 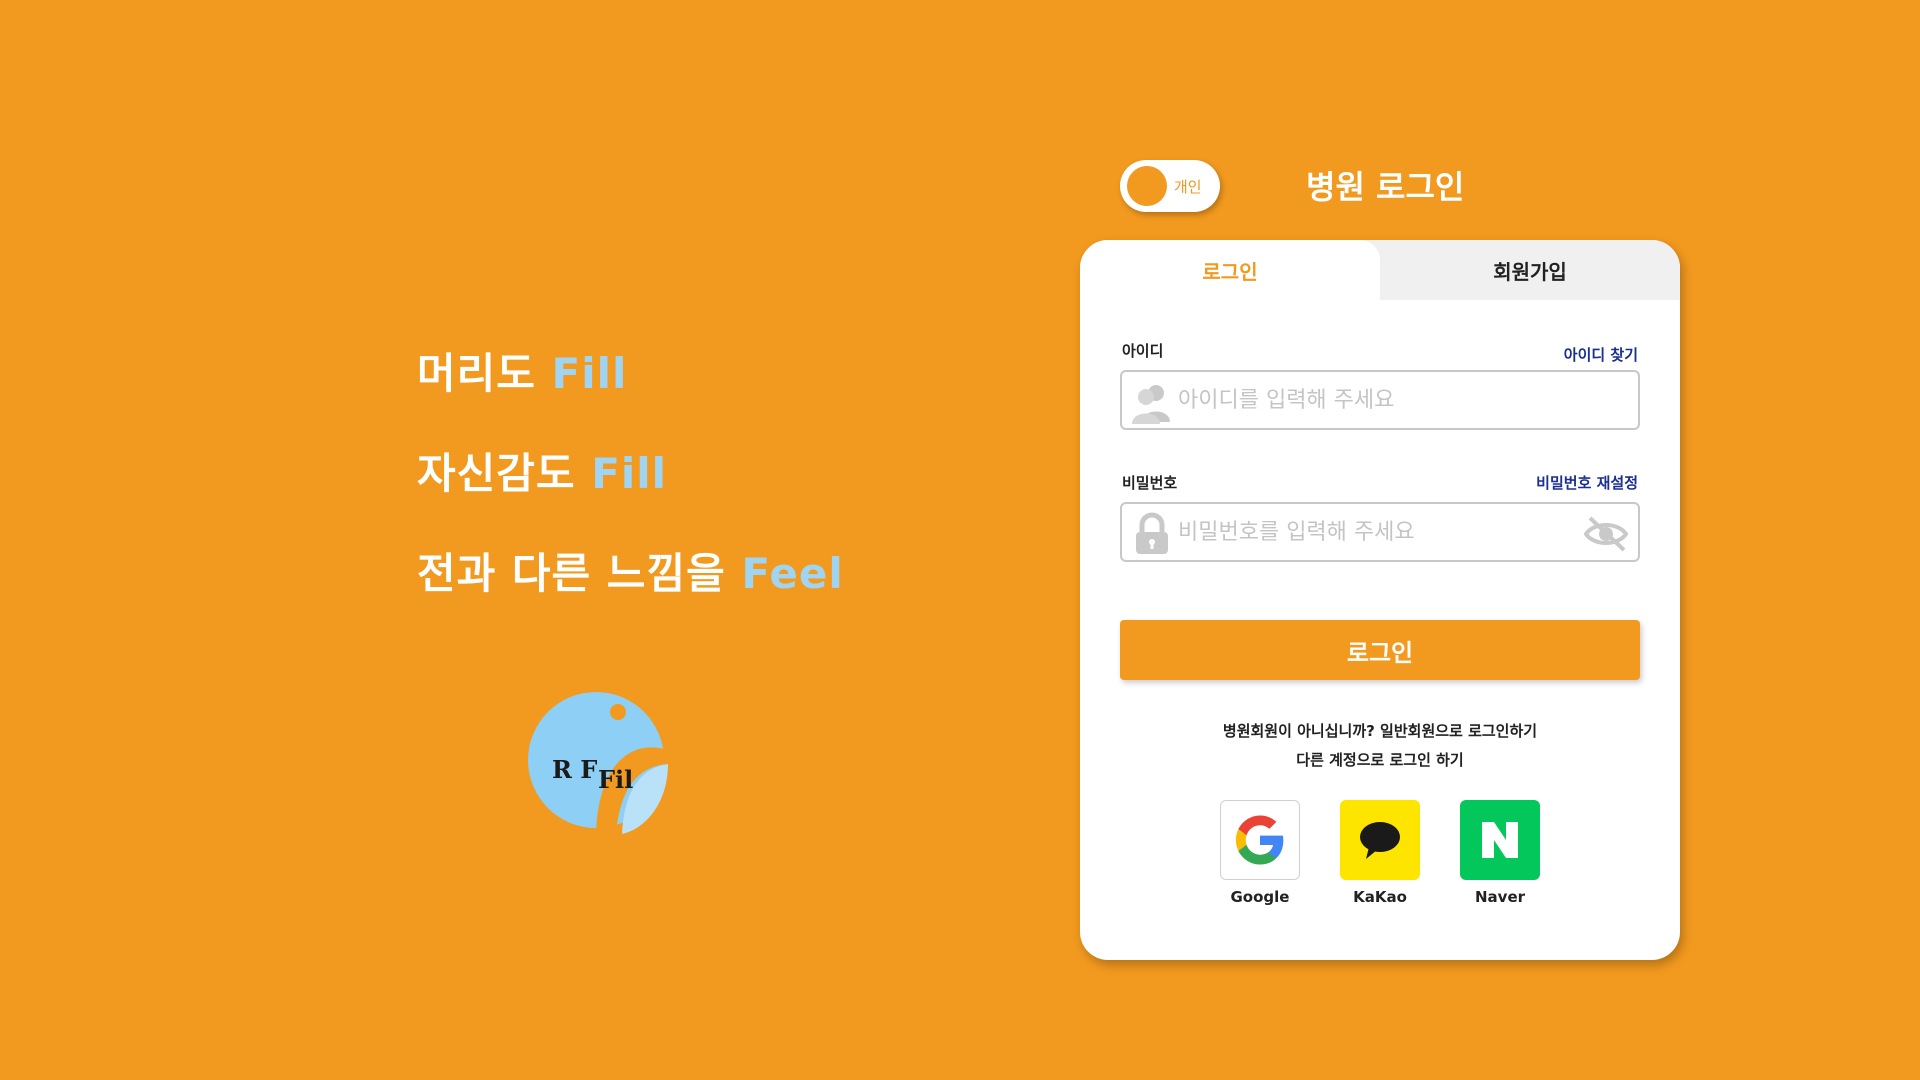 I want to click on google-label: Google, so click(x=1260, y=897).